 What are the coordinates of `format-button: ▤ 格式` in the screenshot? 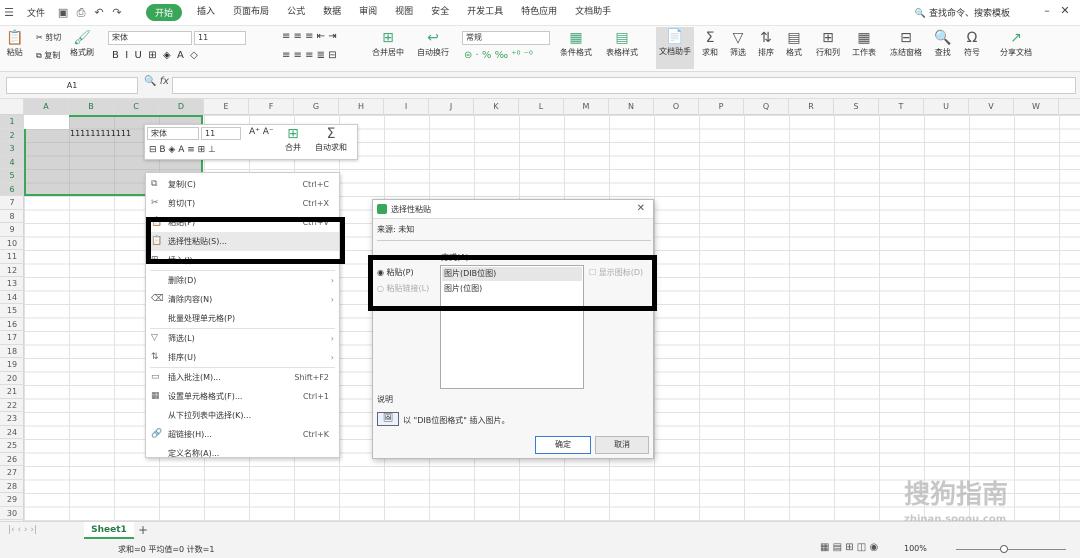 It's located at (794, 43).